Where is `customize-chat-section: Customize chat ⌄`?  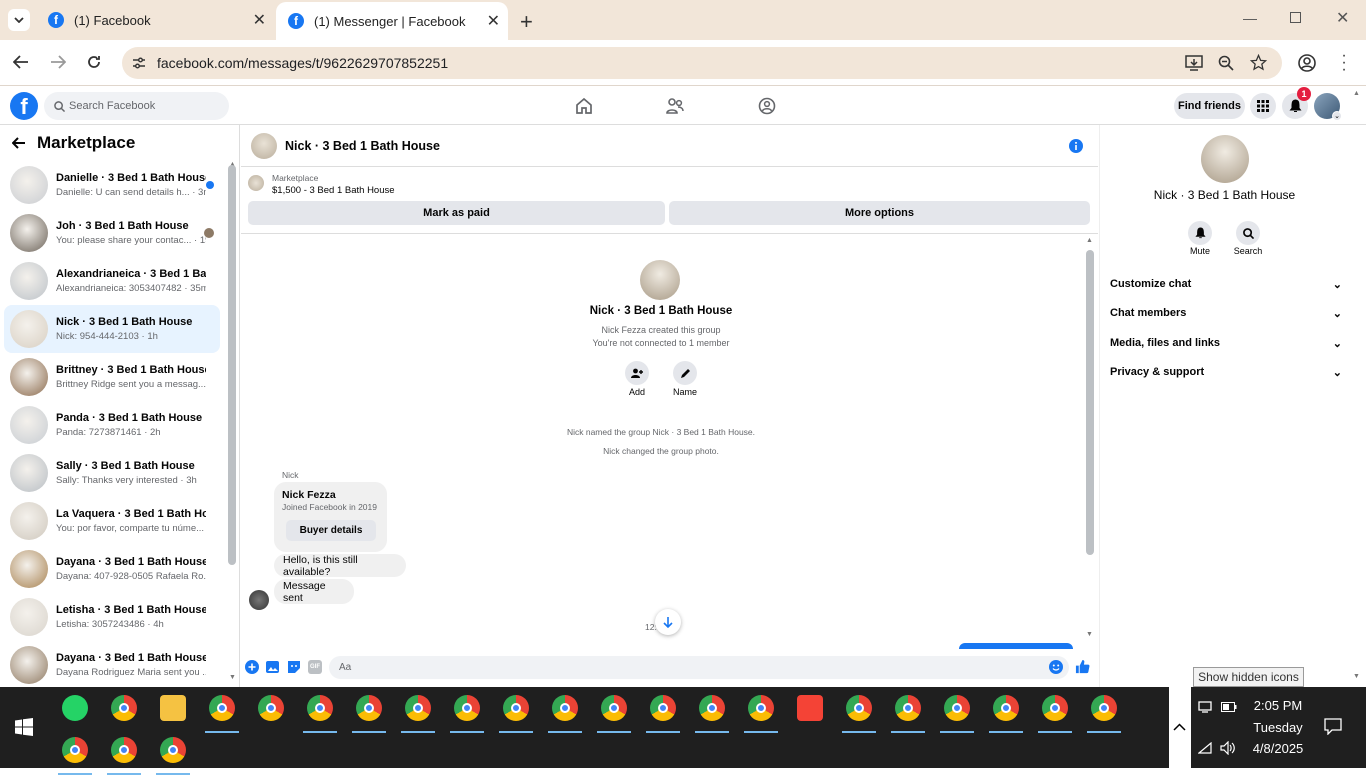 customize-chat-section: Customize chat ⌄ is located at coordinates (1226, 284).